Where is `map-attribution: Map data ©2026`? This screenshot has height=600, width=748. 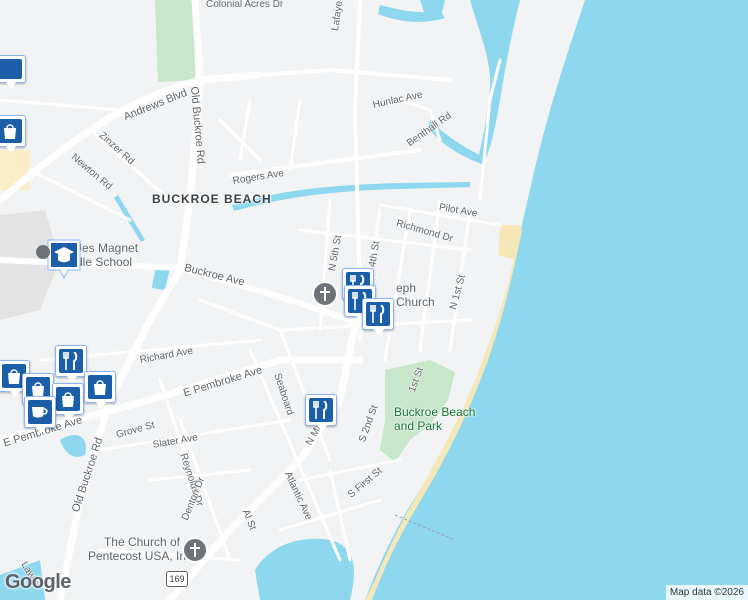 map-attribution: Map data ©2026 is located at coordinates (706, 592).